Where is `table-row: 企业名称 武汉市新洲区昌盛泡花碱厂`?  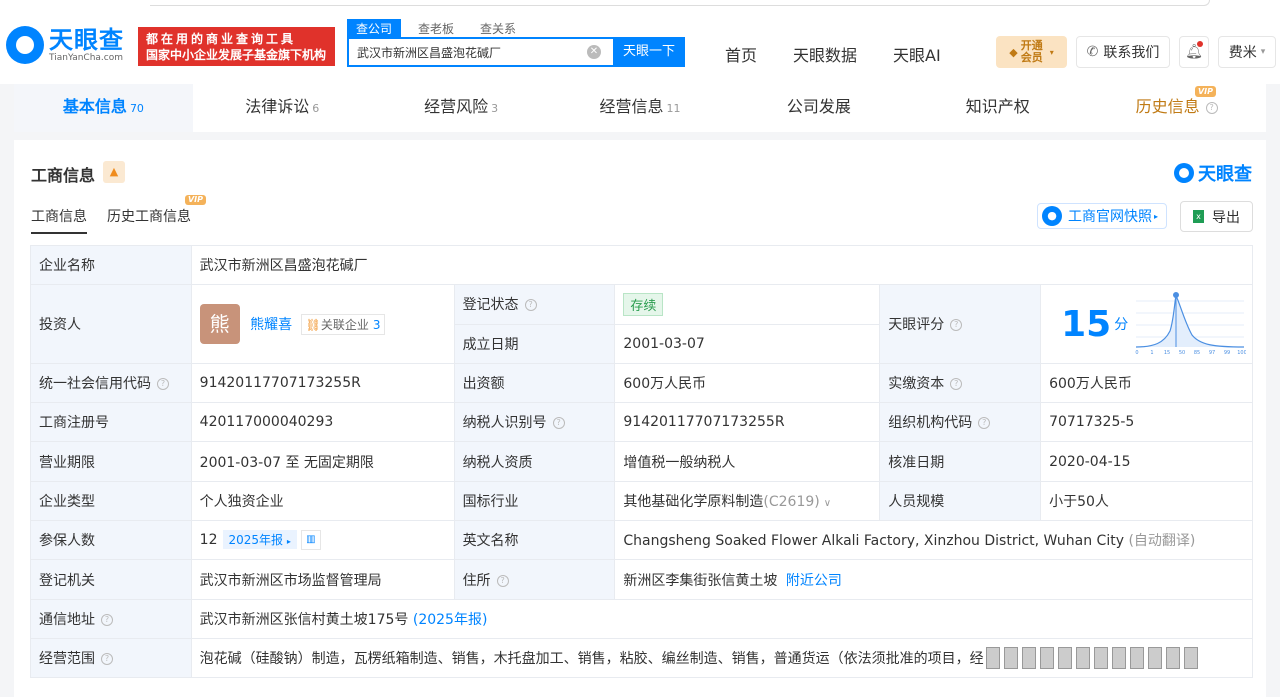
table-row: 企业名称 武汉市新洲区昌盛泡花碱厂 is located at coordinates (642, 265).